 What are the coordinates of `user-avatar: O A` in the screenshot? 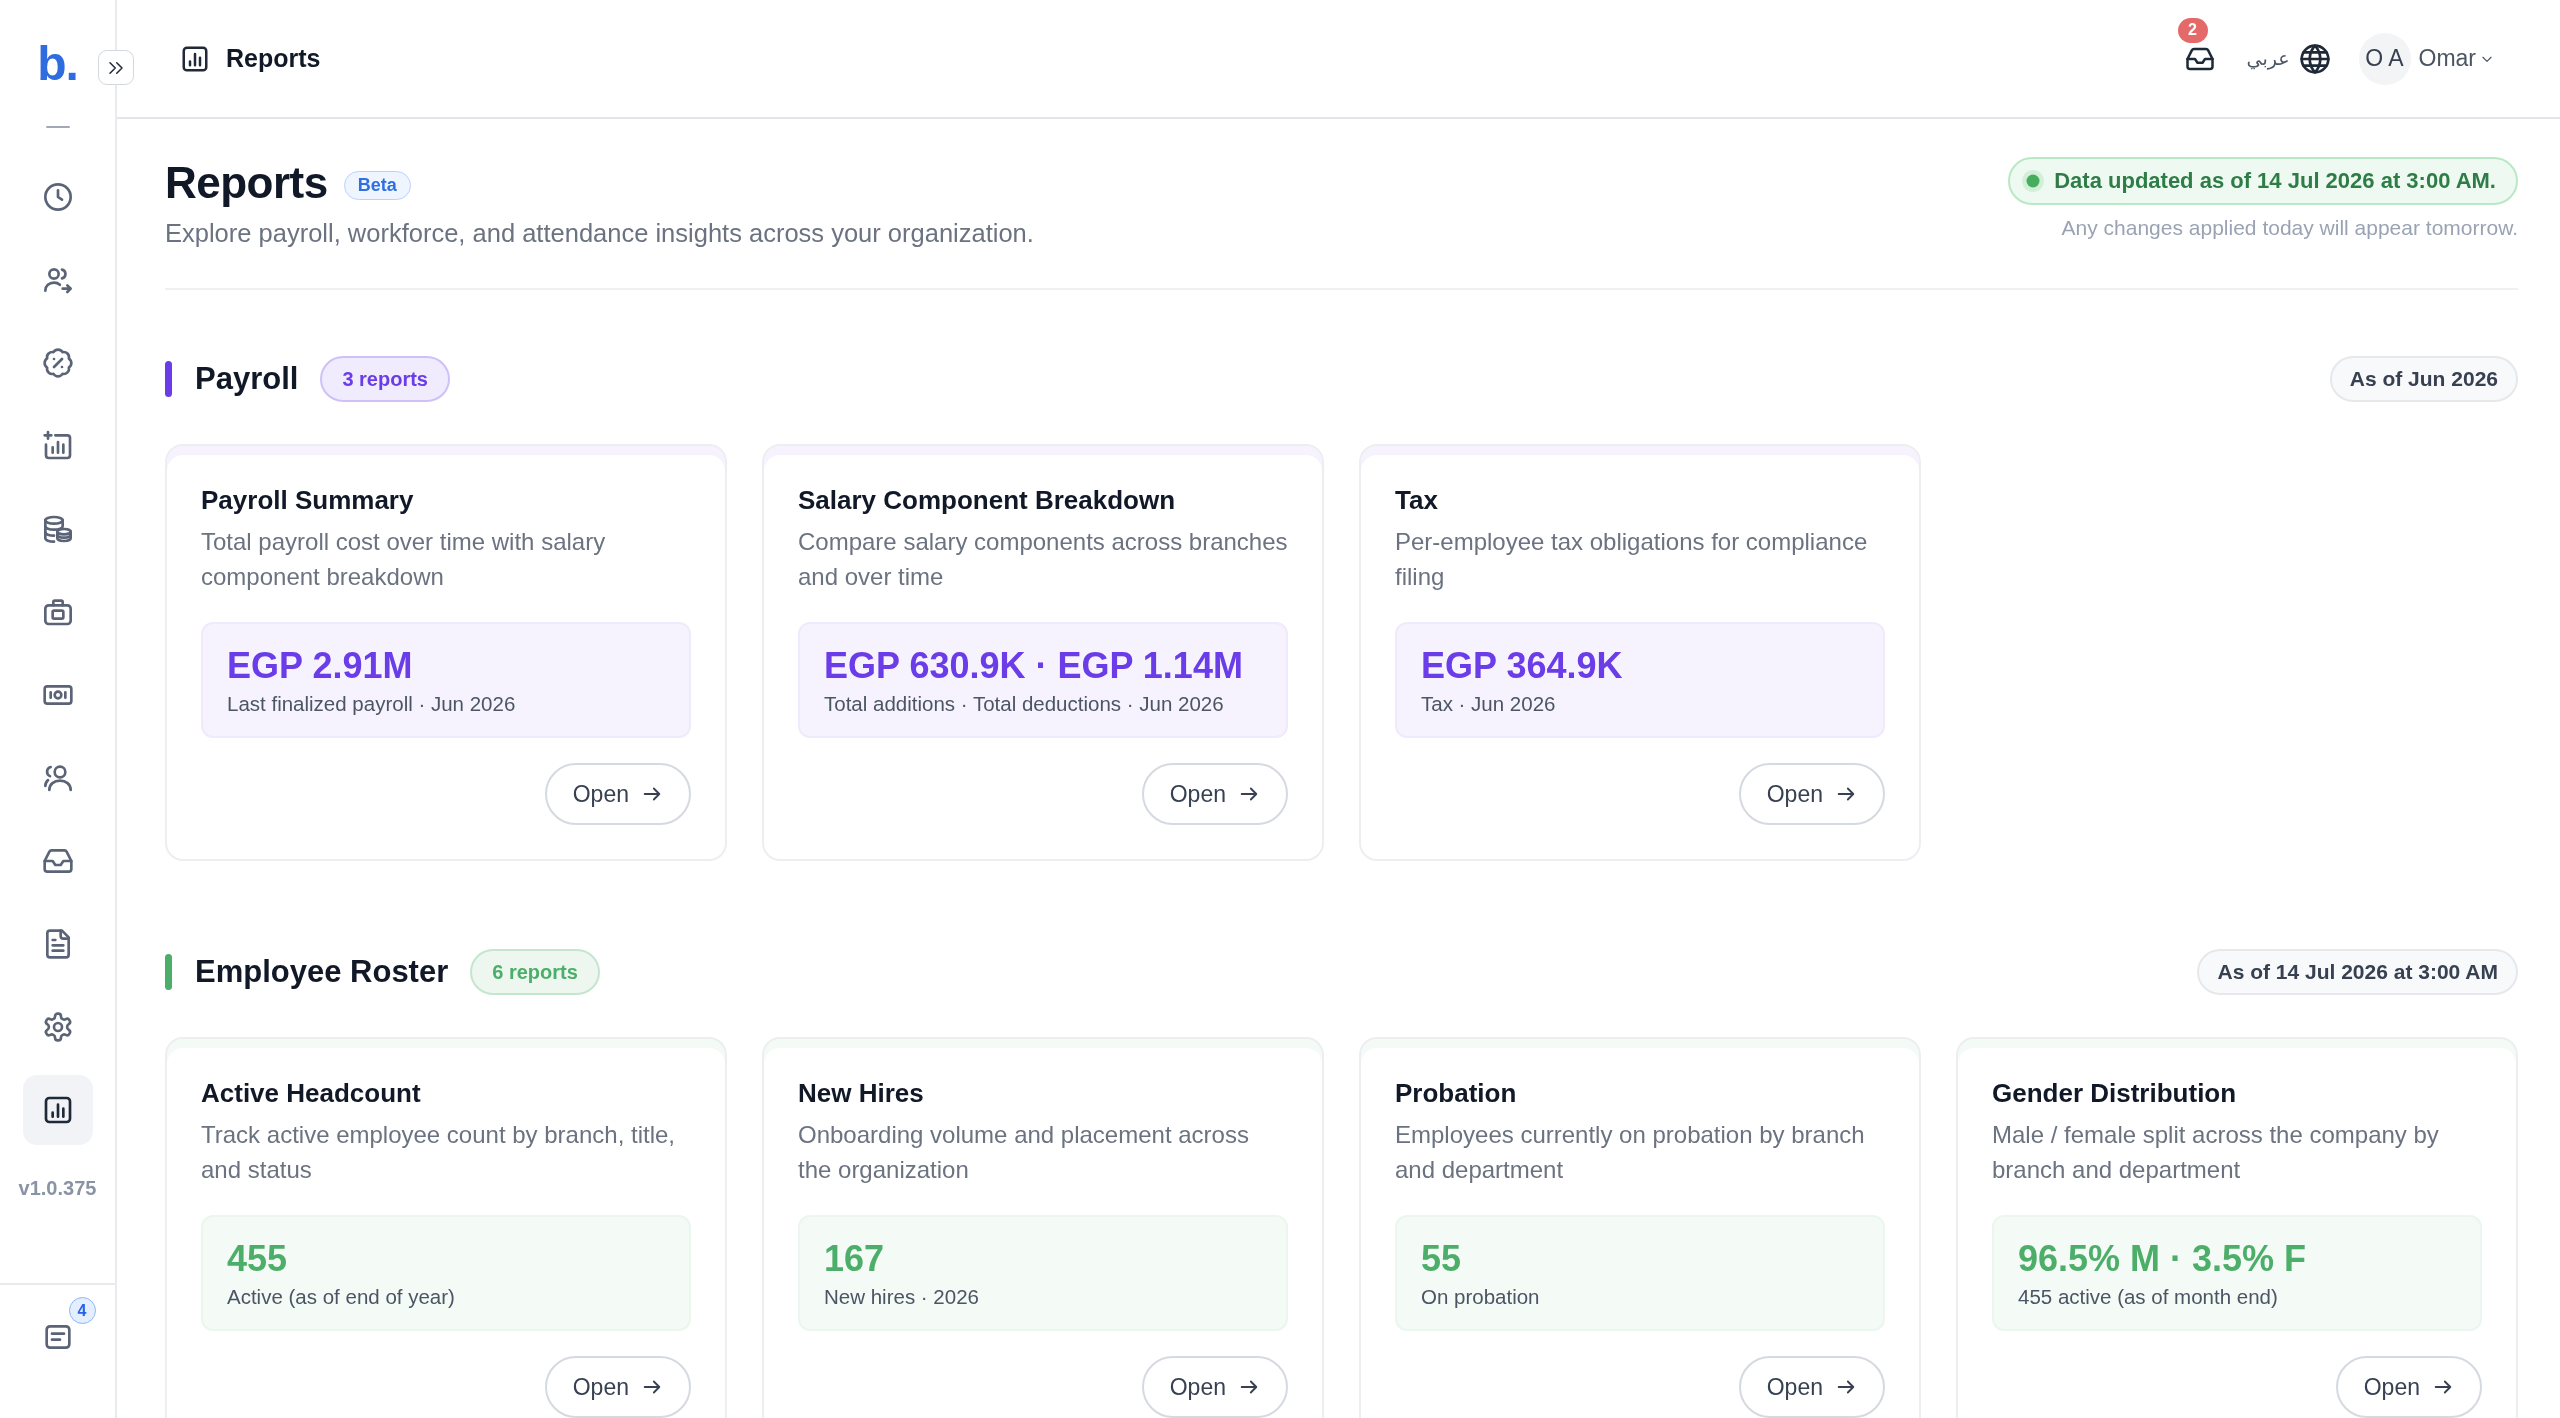 It's located at (2384, 58).